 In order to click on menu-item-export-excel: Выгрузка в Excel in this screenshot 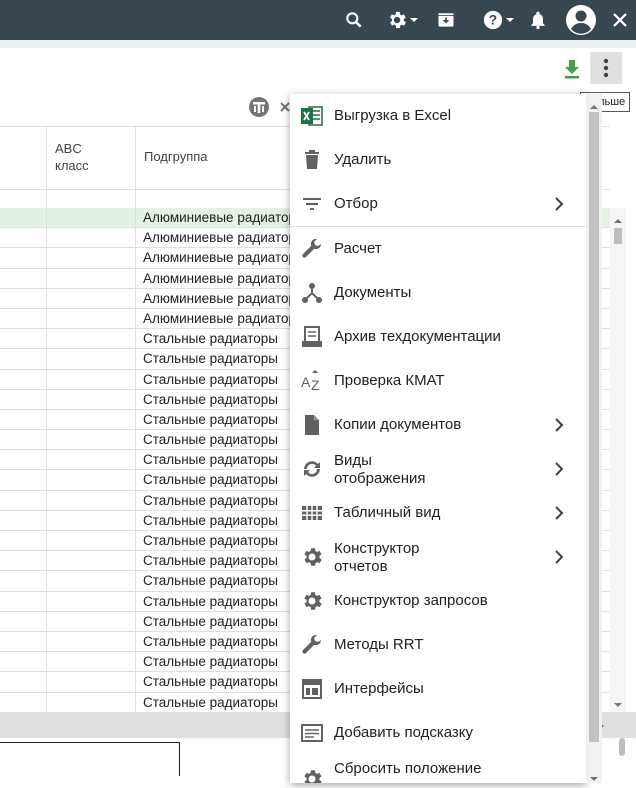, I will do `click(438, 116)`.